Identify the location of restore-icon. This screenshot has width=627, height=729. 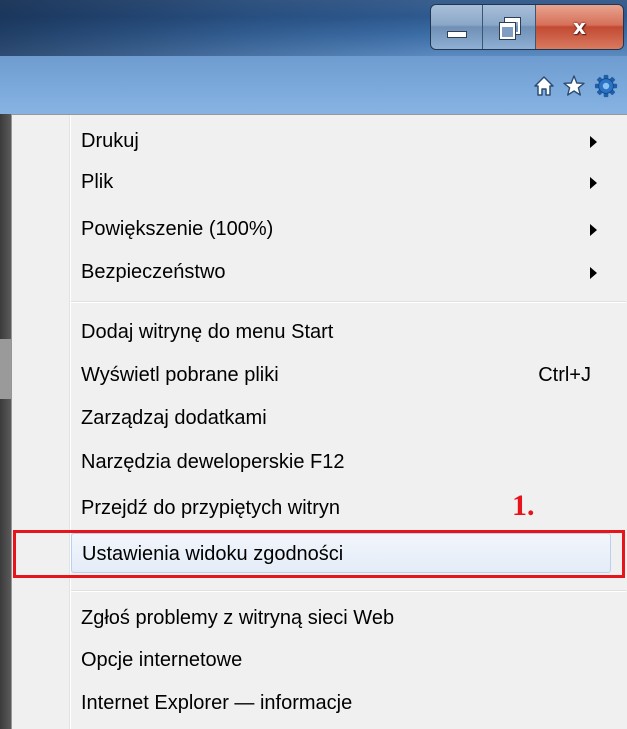
(510, 28).